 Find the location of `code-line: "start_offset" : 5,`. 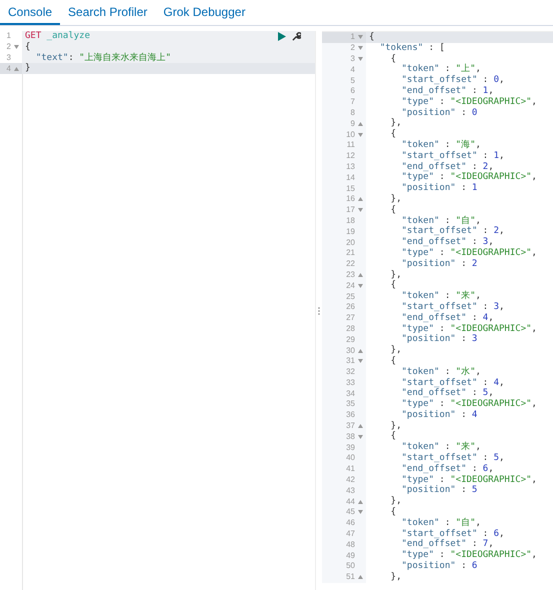

code-line: "start_offset" : 5, is located at coordinates (452, 458).